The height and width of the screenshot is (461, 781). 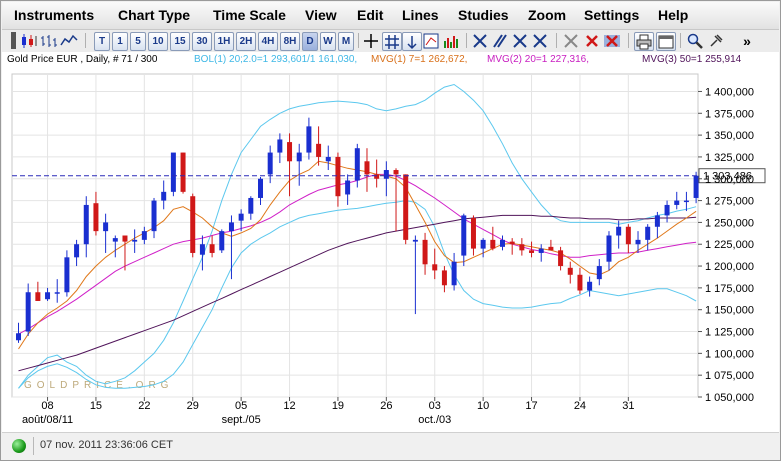 I want to click on draw-parallel-icon, so click(x=500, y=40).